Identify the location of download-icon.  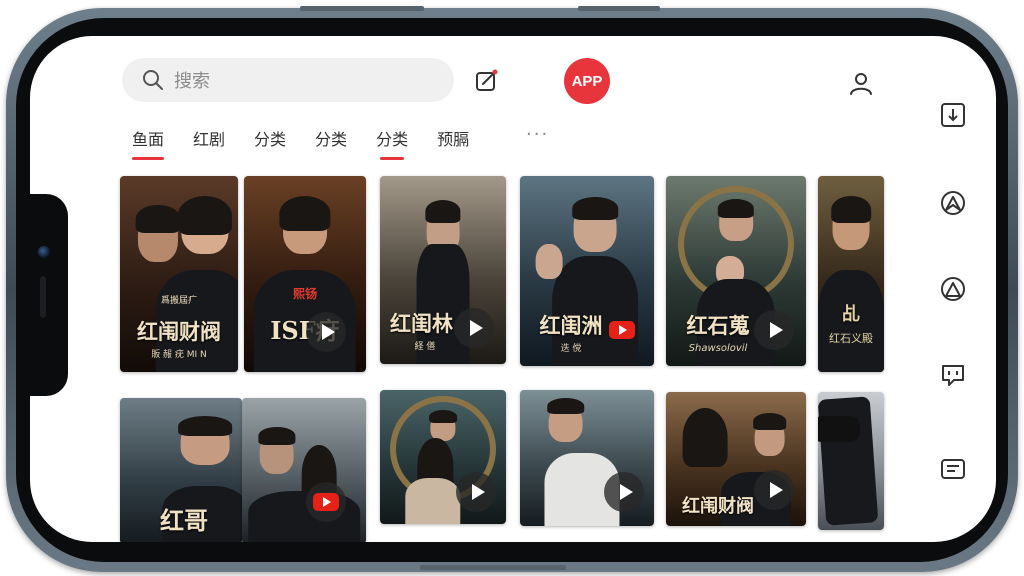
(953, 115).